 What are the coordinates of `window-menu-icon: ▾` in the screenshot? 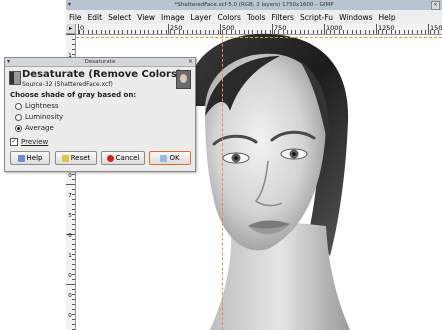 It's located at (69, 5).